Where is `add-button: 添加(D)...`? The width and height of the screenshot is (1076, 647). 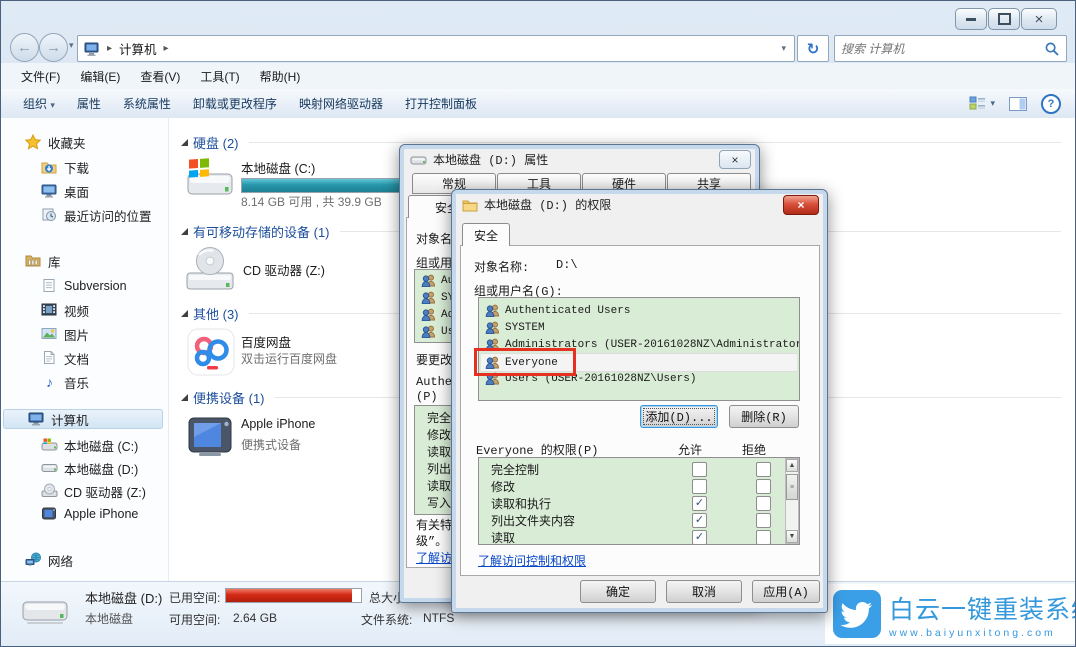
add-button: 添加(D)... is located at coordinates (679, 416).